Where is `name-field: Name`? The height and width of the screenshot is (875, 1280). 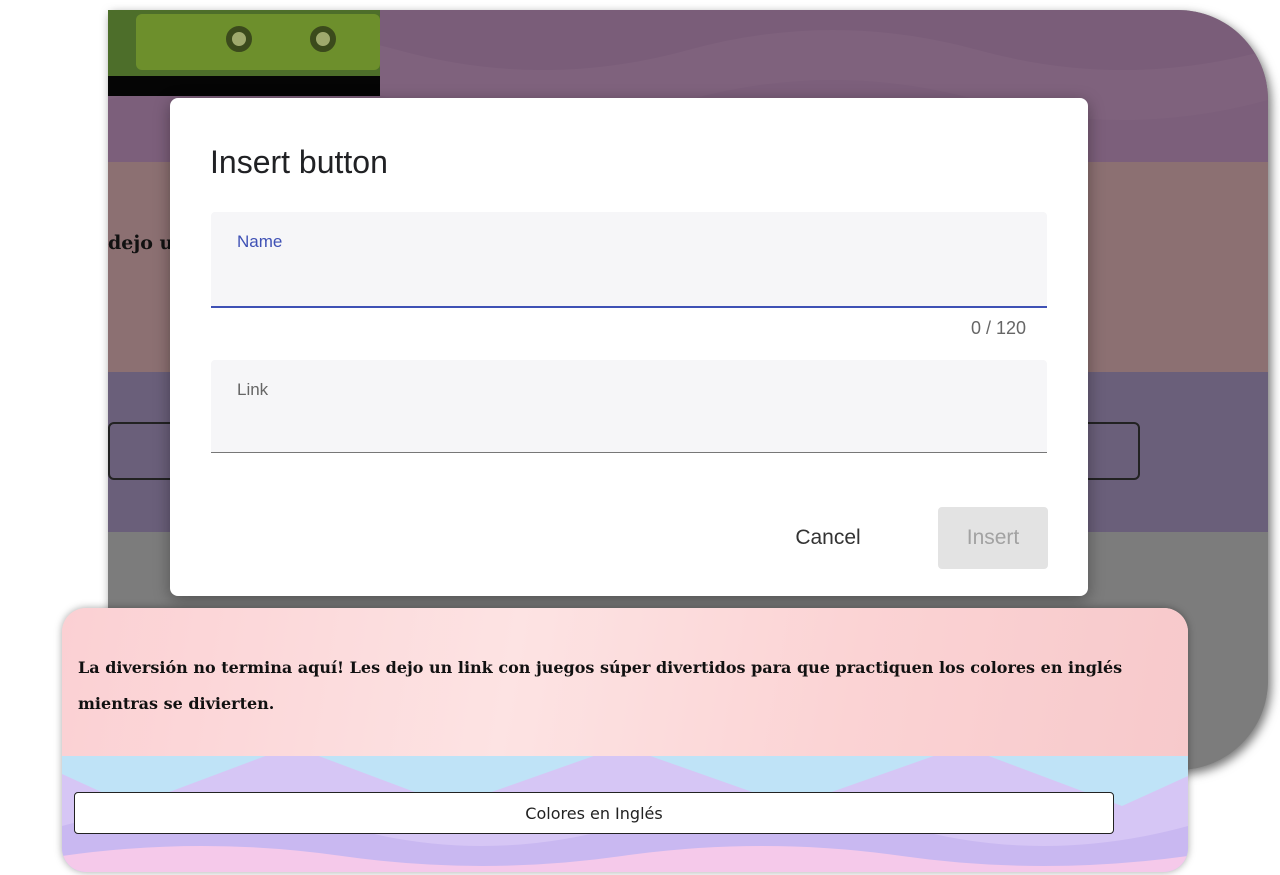
name-field: Name is located at coordinates (629, 260).